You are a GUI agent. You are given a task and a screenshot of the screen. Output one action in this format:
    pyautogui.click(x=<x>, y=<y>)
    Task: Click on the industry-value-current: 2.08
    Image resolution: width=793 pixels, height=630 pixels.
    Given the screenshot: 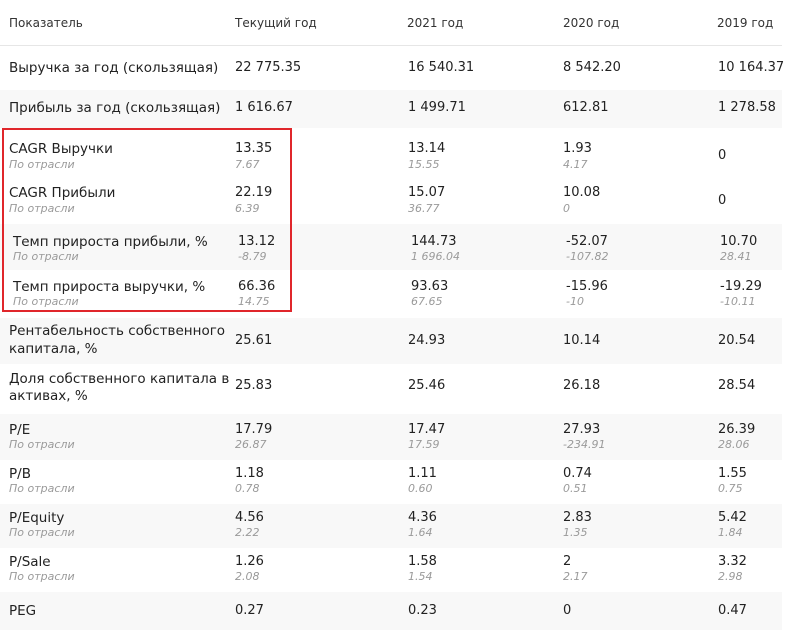 What is the action you would take?
    pyautogui.click(x=247, y=576)
    